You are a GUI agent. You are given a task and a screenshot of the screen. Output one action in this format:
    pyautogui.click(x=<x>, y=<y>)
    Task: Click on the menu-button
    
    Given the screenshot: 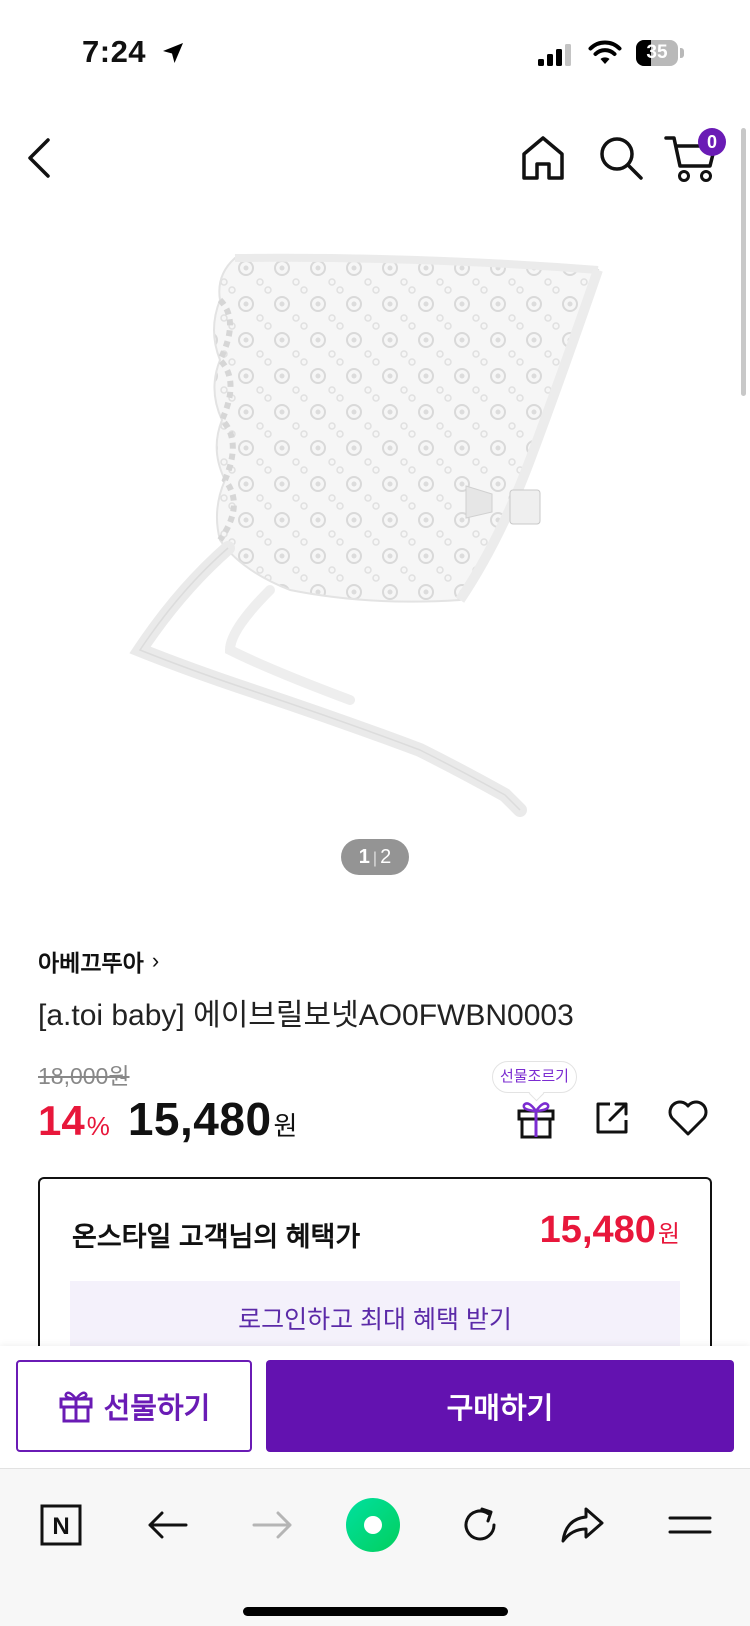 What is the action you would take?
    pyautogui.click(x=690, y=1525)
    